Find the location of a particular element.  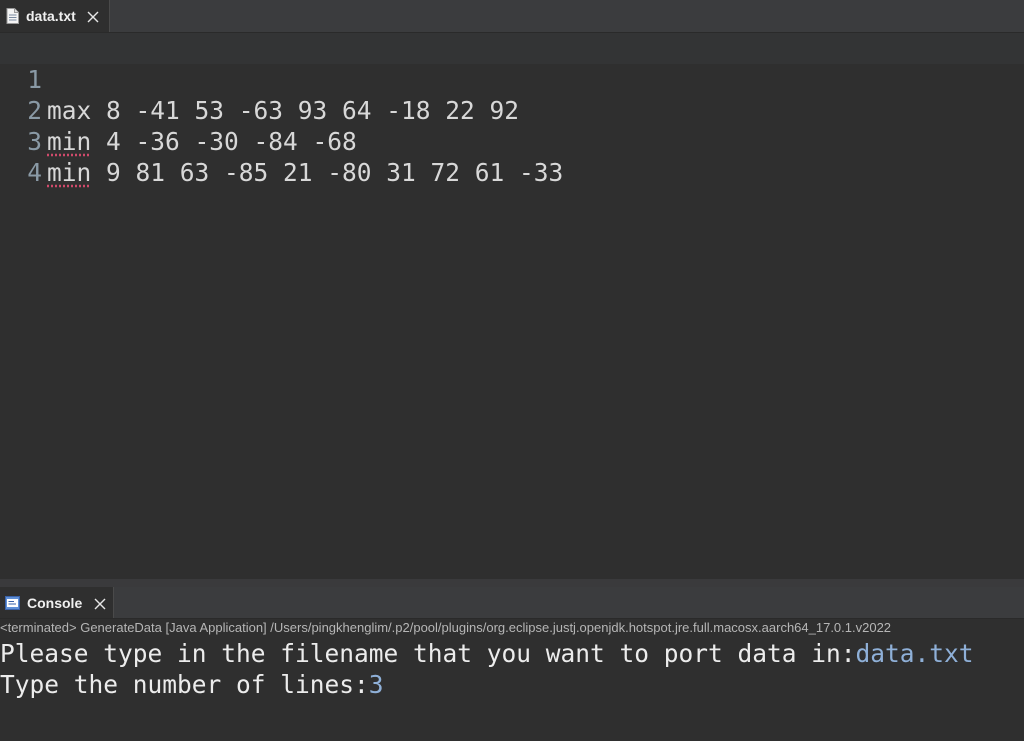

console-prompt: Type the number of lines: is located at coordinates (184, 684).